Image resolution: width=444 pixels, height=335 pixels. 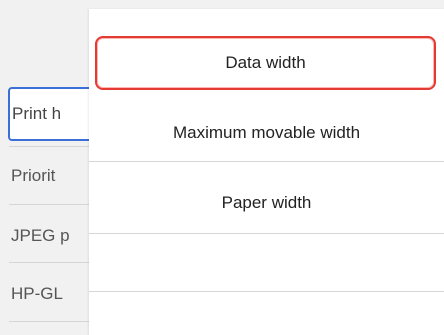 I want to click on menu-item-data-width: Data width, so click(x=265, y=63).